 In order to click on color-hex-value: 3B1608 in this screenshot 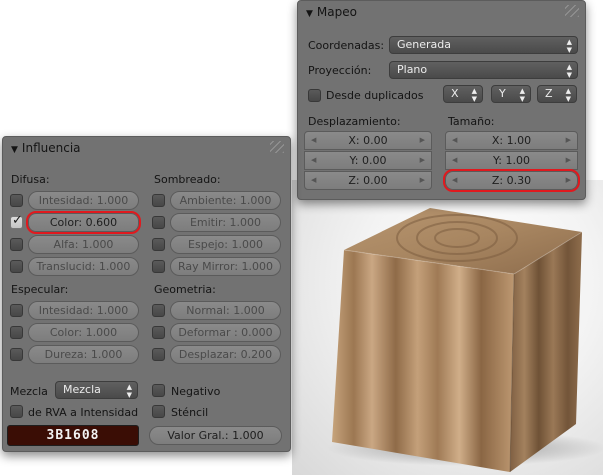, I will do `click(73, 435)`.